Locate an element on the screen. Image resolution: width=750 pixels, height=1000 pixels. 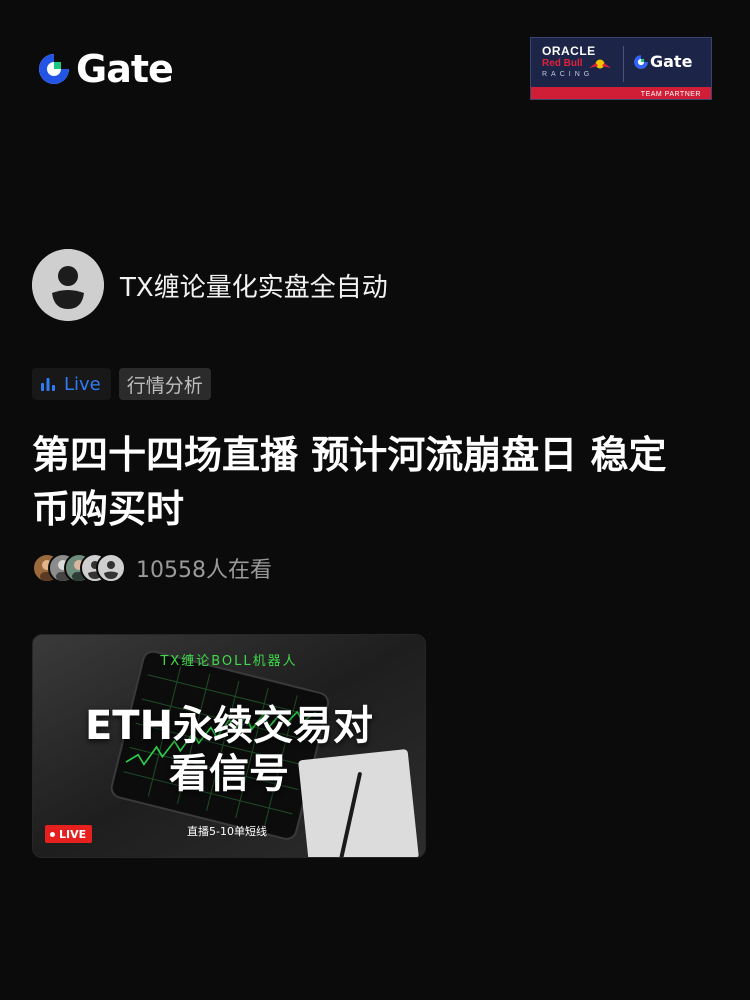
viewer-avatar is located at coordinates (111, 568).